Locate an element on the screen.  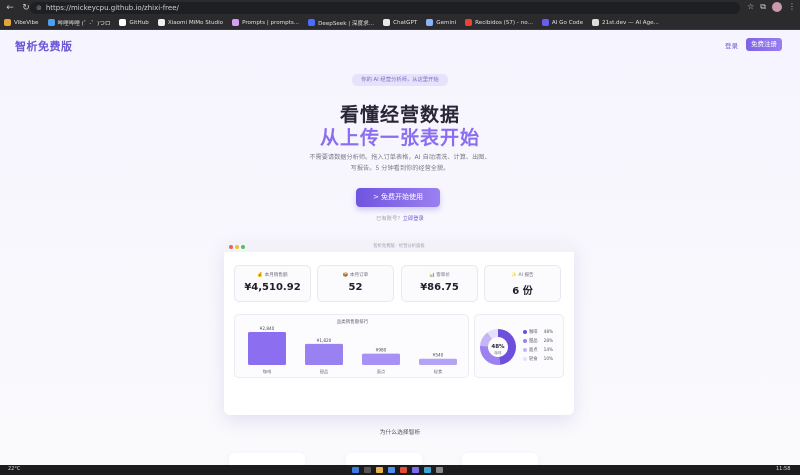
stat-card-orders: 📦 本月订单 52 is located at coordinates (355, 283).